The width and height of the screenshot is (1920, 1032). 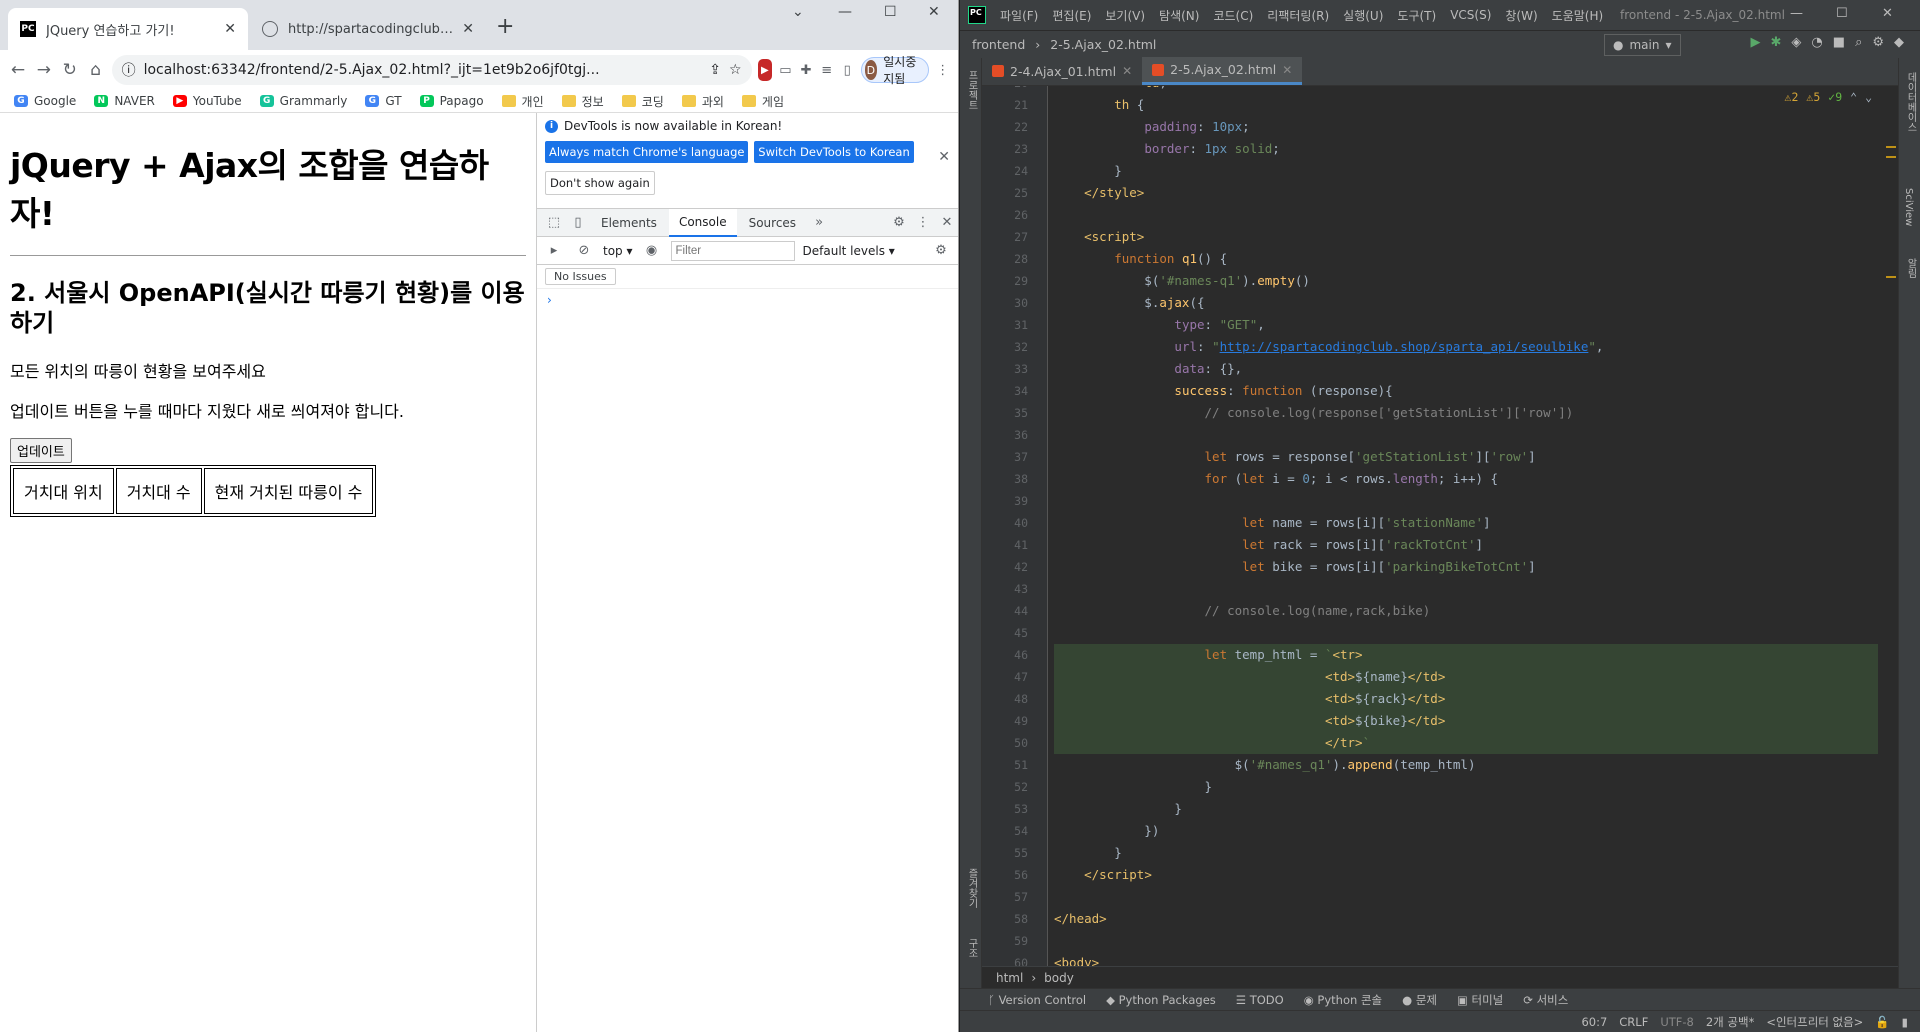 What do you see at coordinates (41, 450) in the screenshot?
I see `update-button: 업데이트` at bounding box center [41, 450].